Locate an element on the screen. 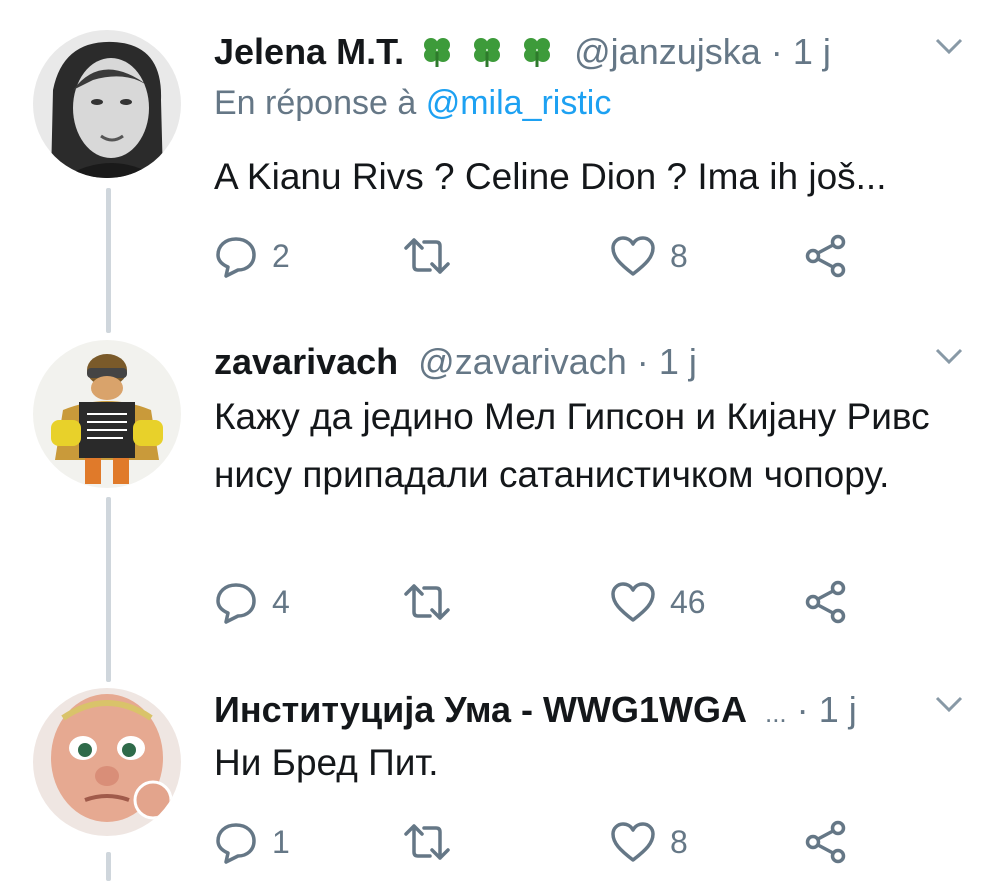 Image resolution: width=1000 pixels, height=881 pixels. reply-button: 1 is located at coordinates (252, 842).